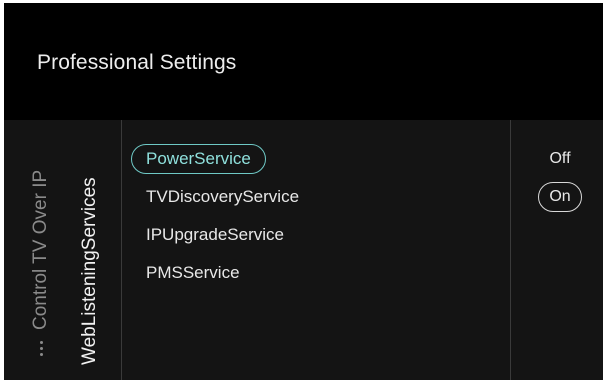  What do you see at coordinates (321, 197) in the screenshot?
I see `menu-item-tvdiscoveryservice: TVDiscoveryService` at bounding box center [321, 197].